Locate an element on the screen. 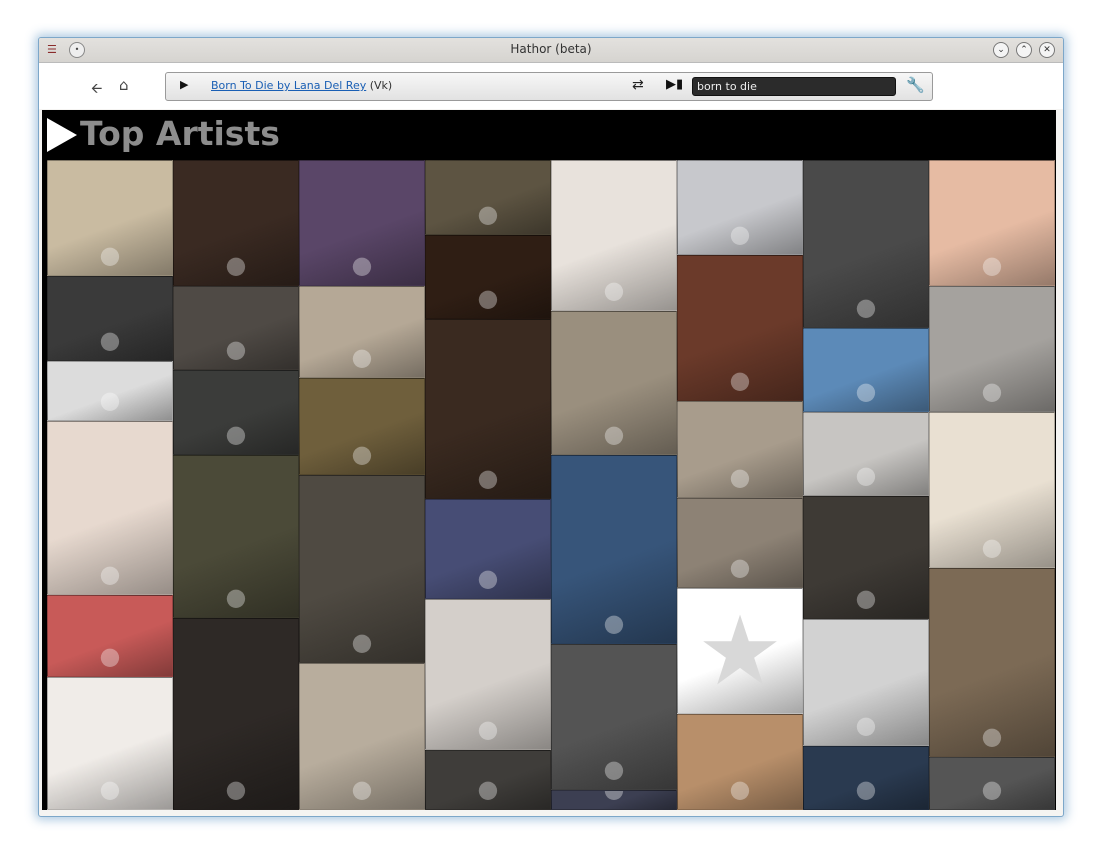 The image size is (1102, 855). search-input is located at coordinates (794, 86).